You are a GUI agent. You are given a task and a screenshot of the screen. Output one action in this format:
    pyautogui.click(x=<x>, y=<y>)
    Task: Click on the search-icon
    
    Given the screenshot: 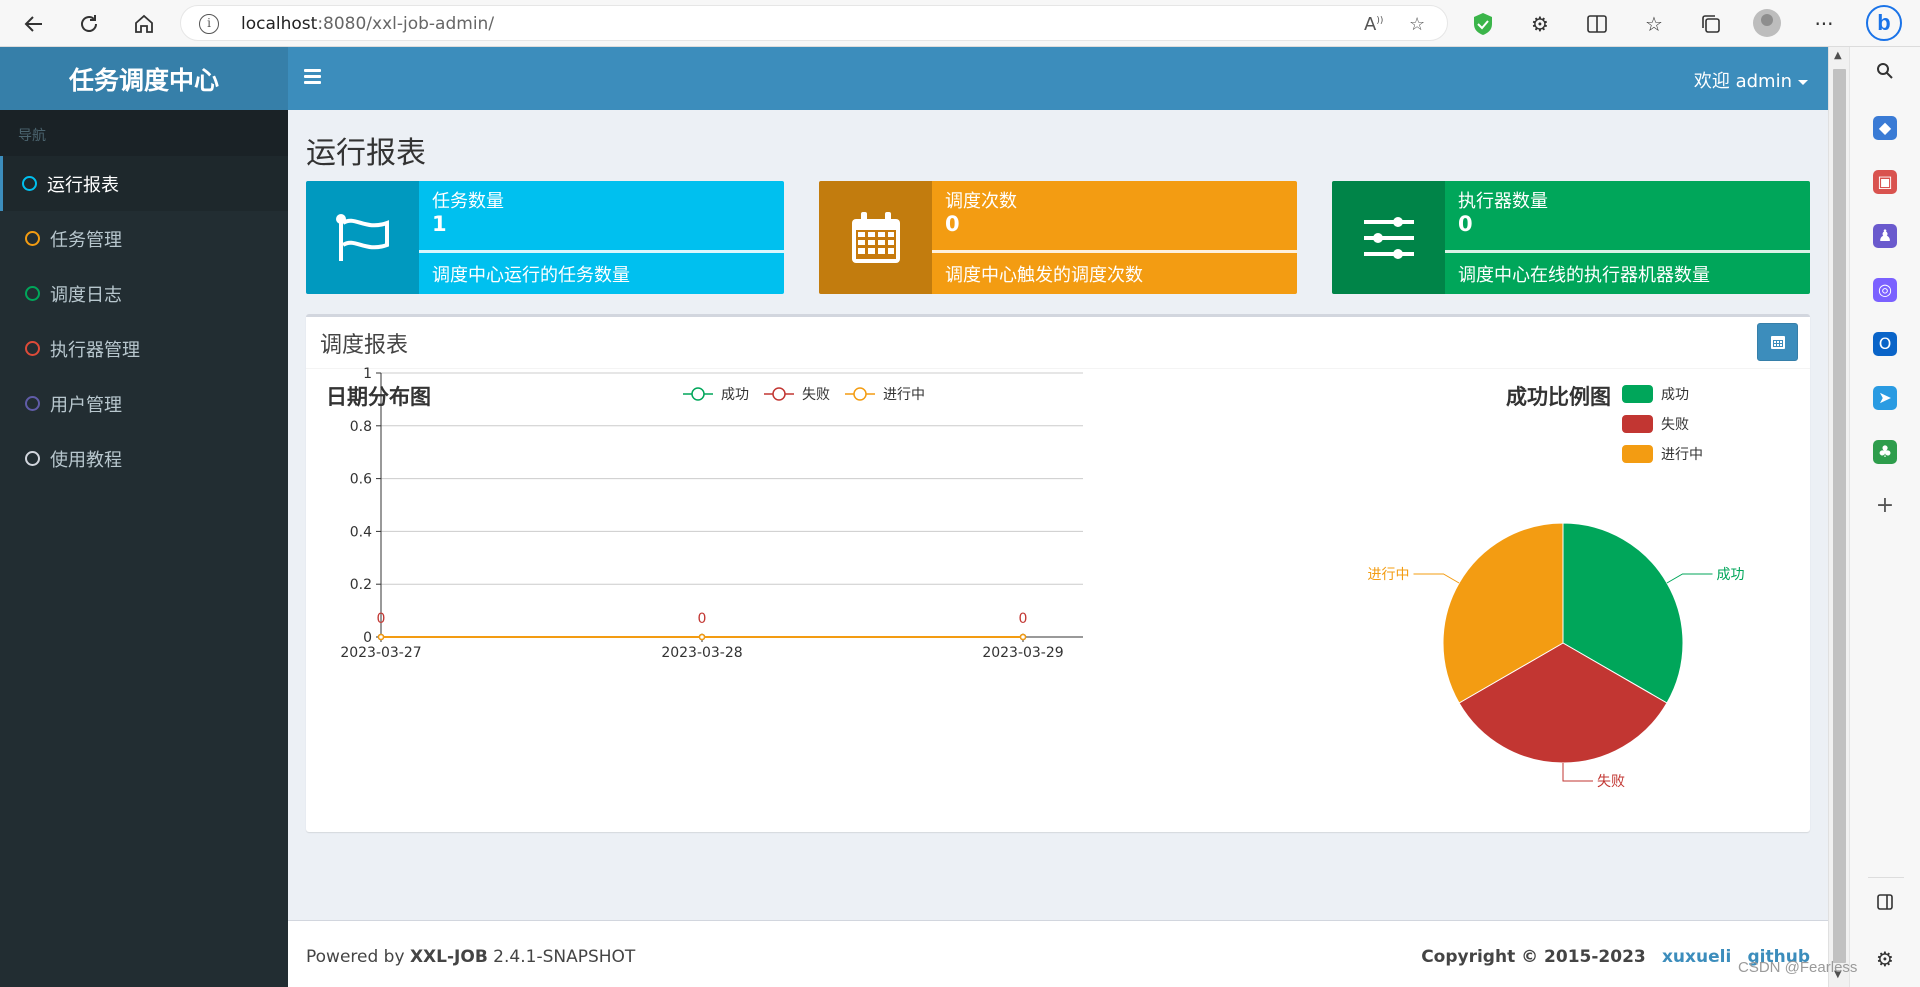 What is the action you would take?
    pyautogui.click(x=1885, y=74)
    